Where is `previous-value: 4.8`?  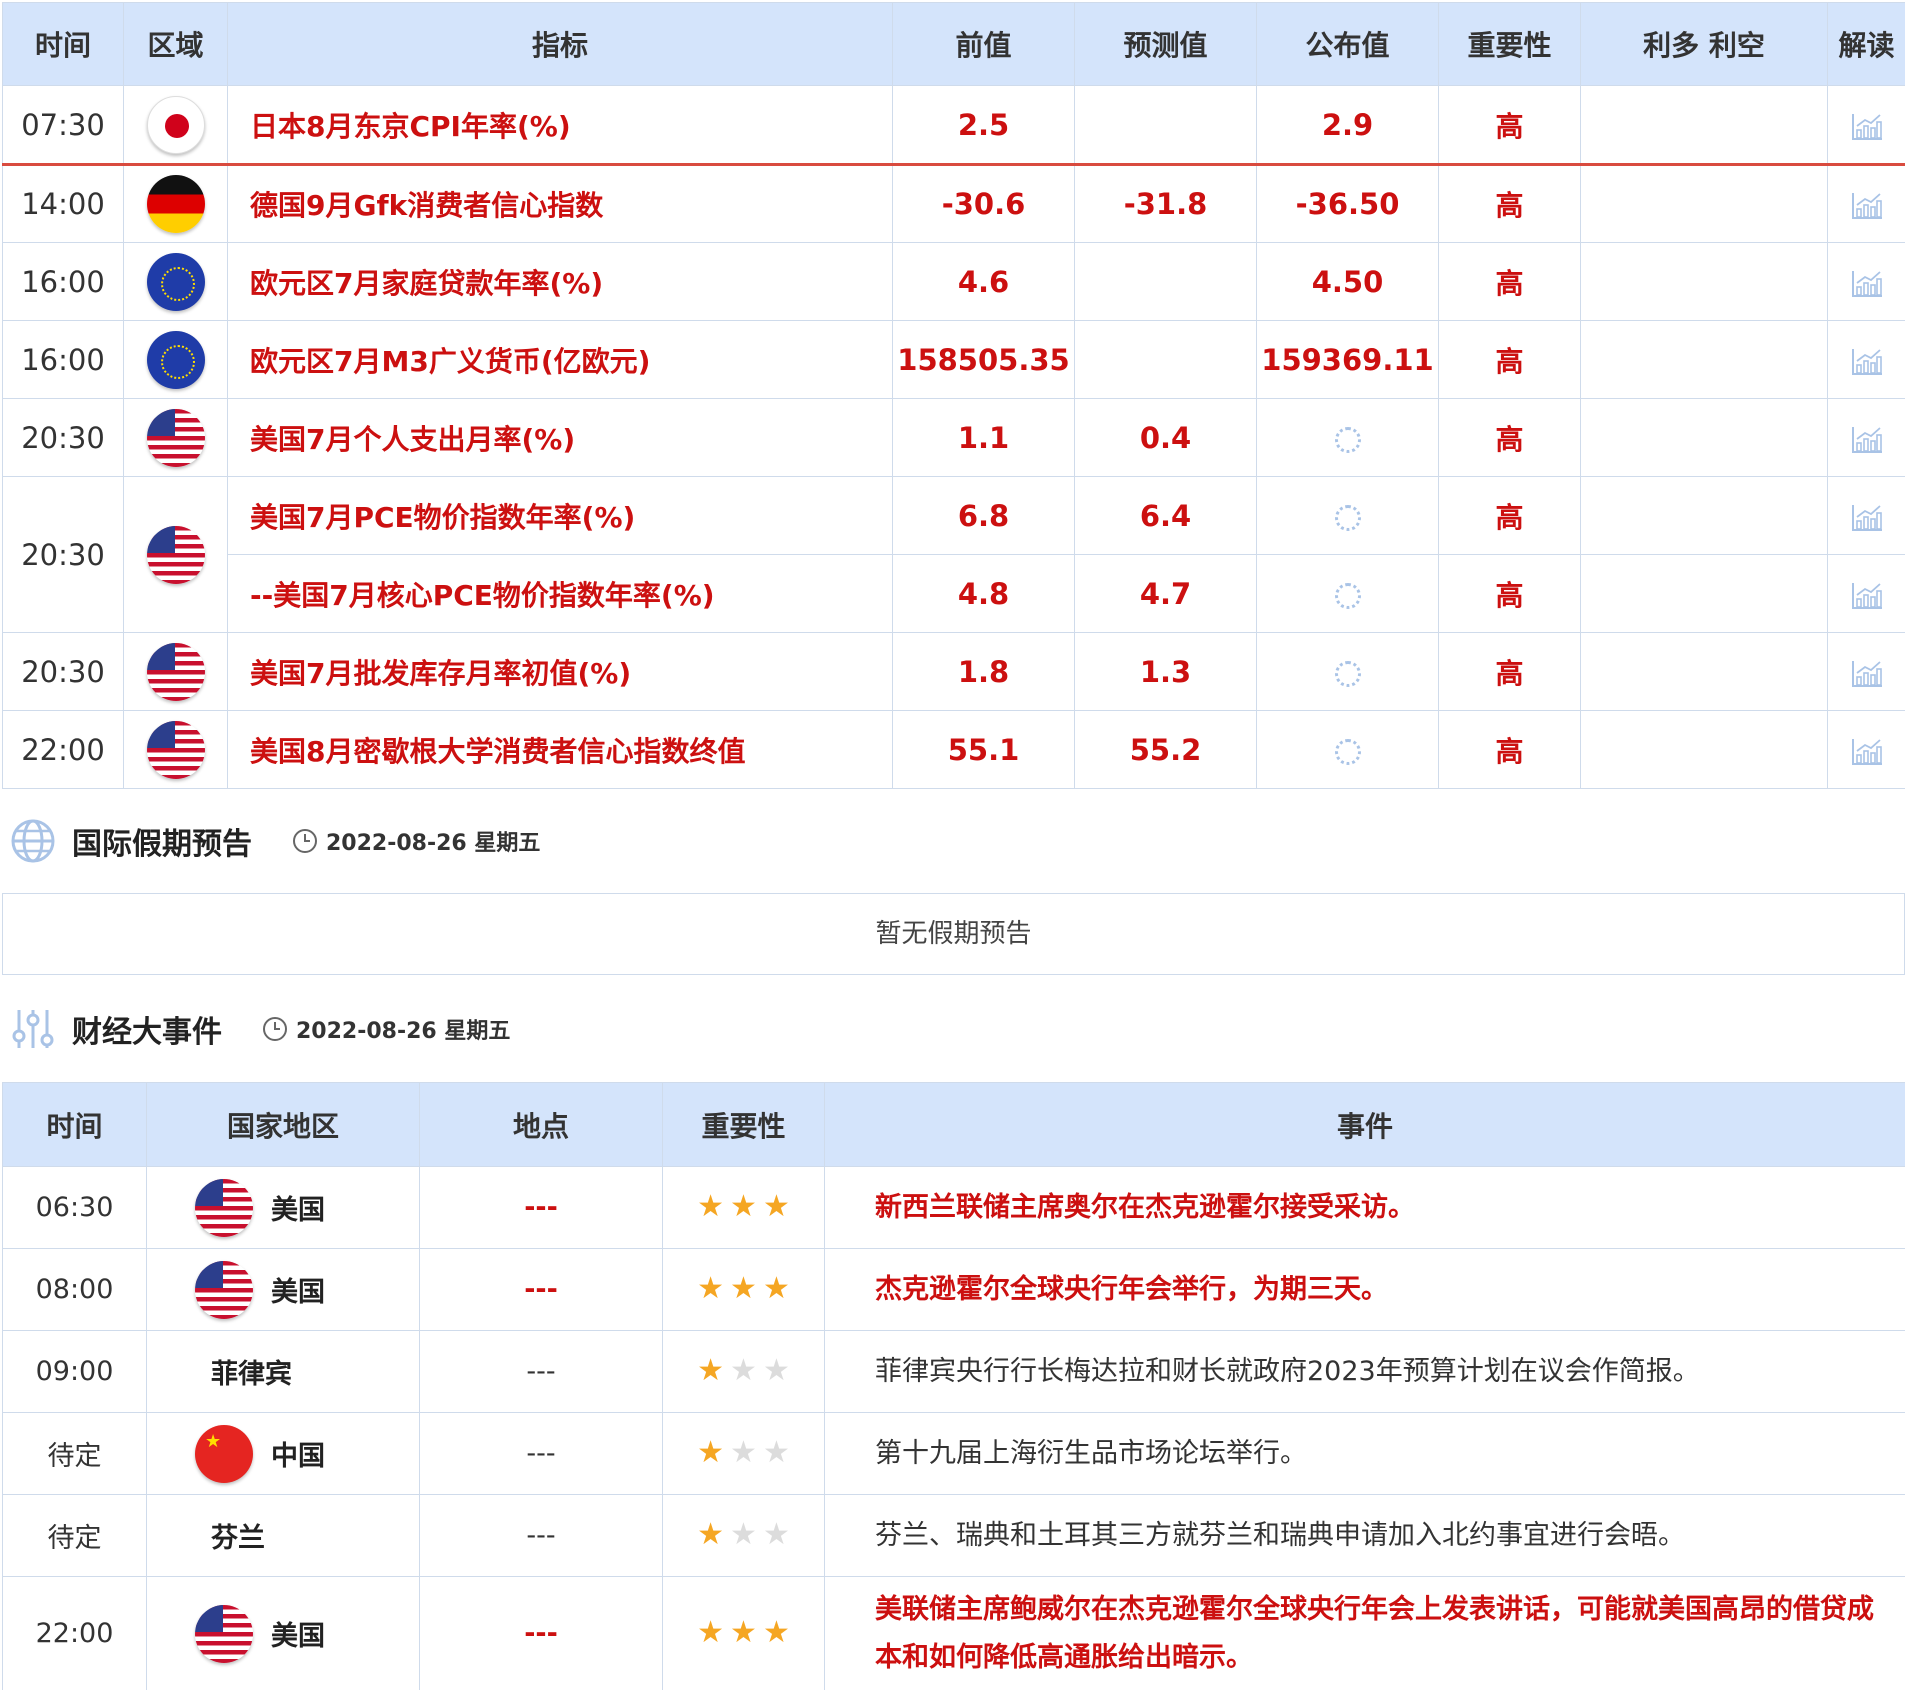 previous-value: 4.8 is located at coordinates (983, 593).